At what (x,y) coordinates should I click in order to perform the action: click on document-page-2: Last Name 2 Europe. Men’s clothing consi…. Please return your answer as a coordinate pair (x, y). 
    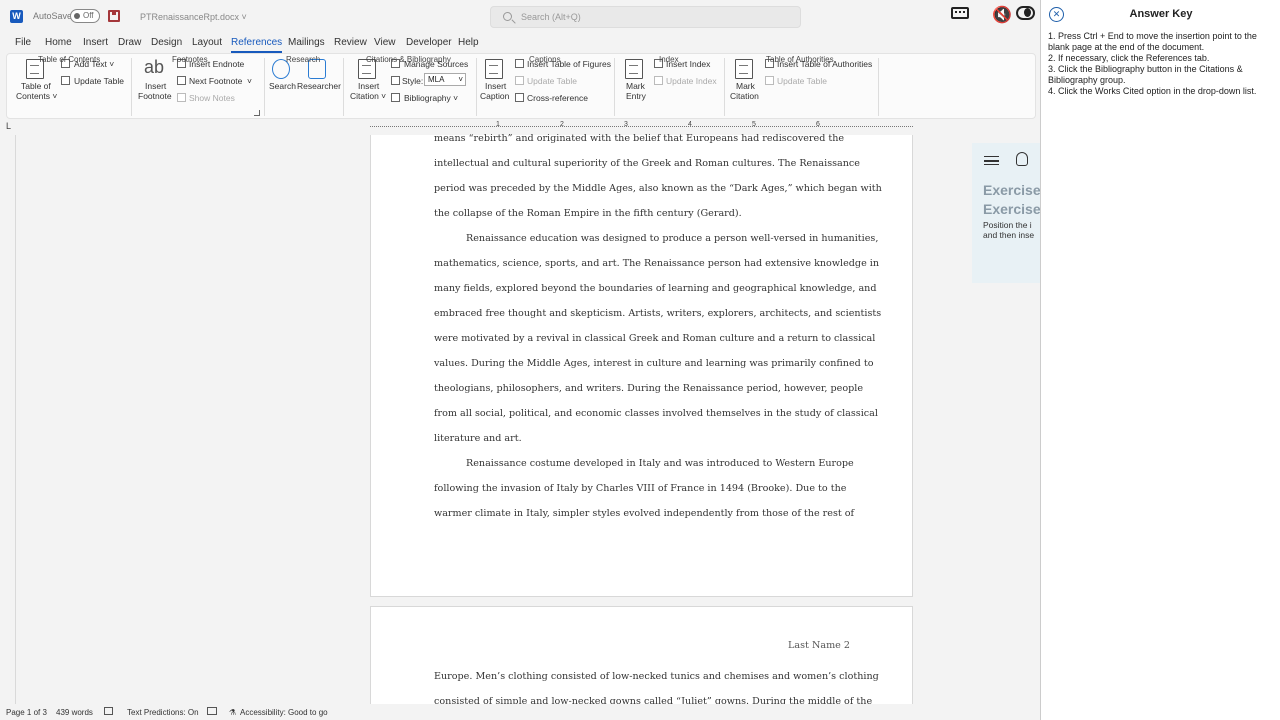
    Looking at the image, I should click on (641, 656).